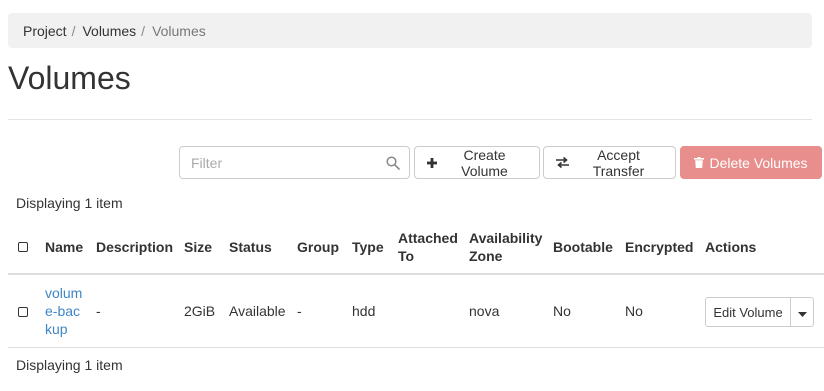 This screenshot has width=824, height=391. Describe the element at coordinates (484, 162) in the screenshot. I see `create-volume-label: Create Volume` at that location.